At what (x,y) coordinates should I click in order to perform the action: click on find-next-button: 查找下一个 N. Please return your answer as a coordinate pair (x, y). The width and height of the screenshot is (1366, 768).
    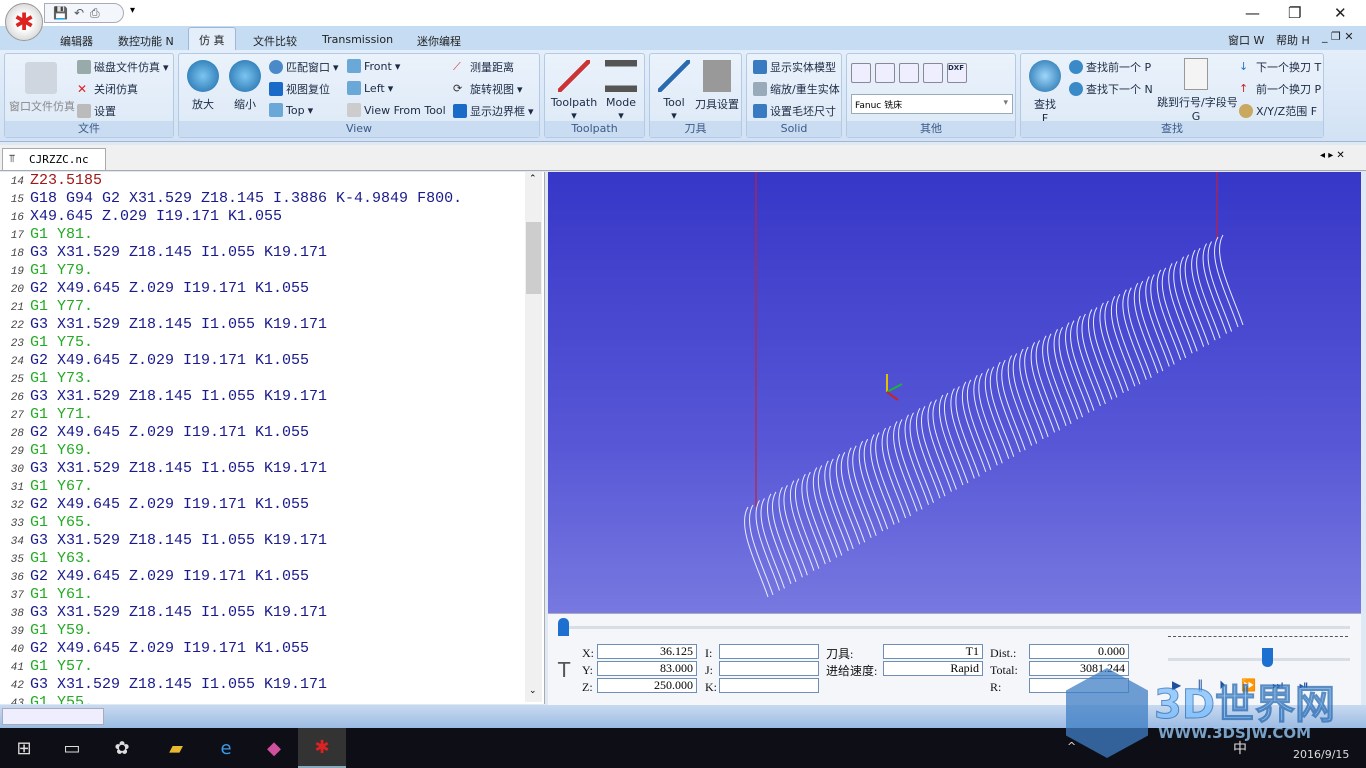
    Looking at the image, I should click on (1111, 89).